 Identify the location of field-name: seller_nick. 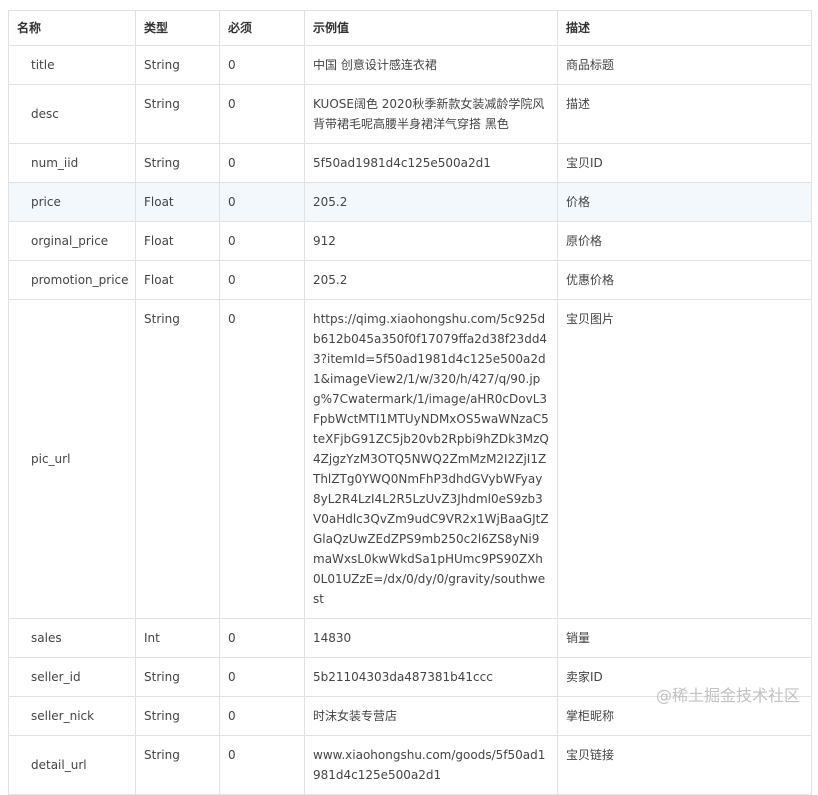
(72, 716).